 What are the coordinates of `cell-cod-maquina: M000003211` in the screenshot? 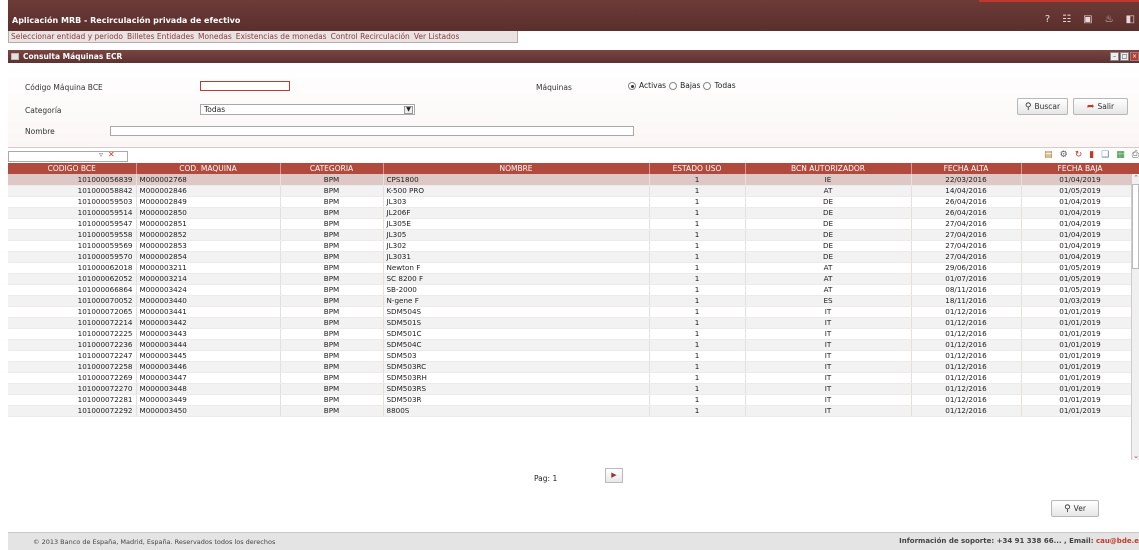 It's located at (208, 268).